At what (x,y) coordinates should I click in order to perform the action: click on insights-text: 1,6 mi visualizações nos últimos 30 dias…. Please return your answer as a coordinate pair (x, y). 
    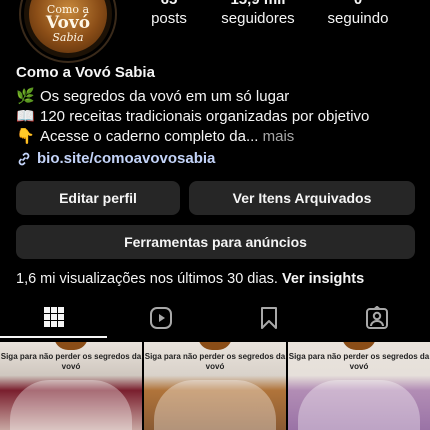
    Looking at the image, I should click on (147, 279).